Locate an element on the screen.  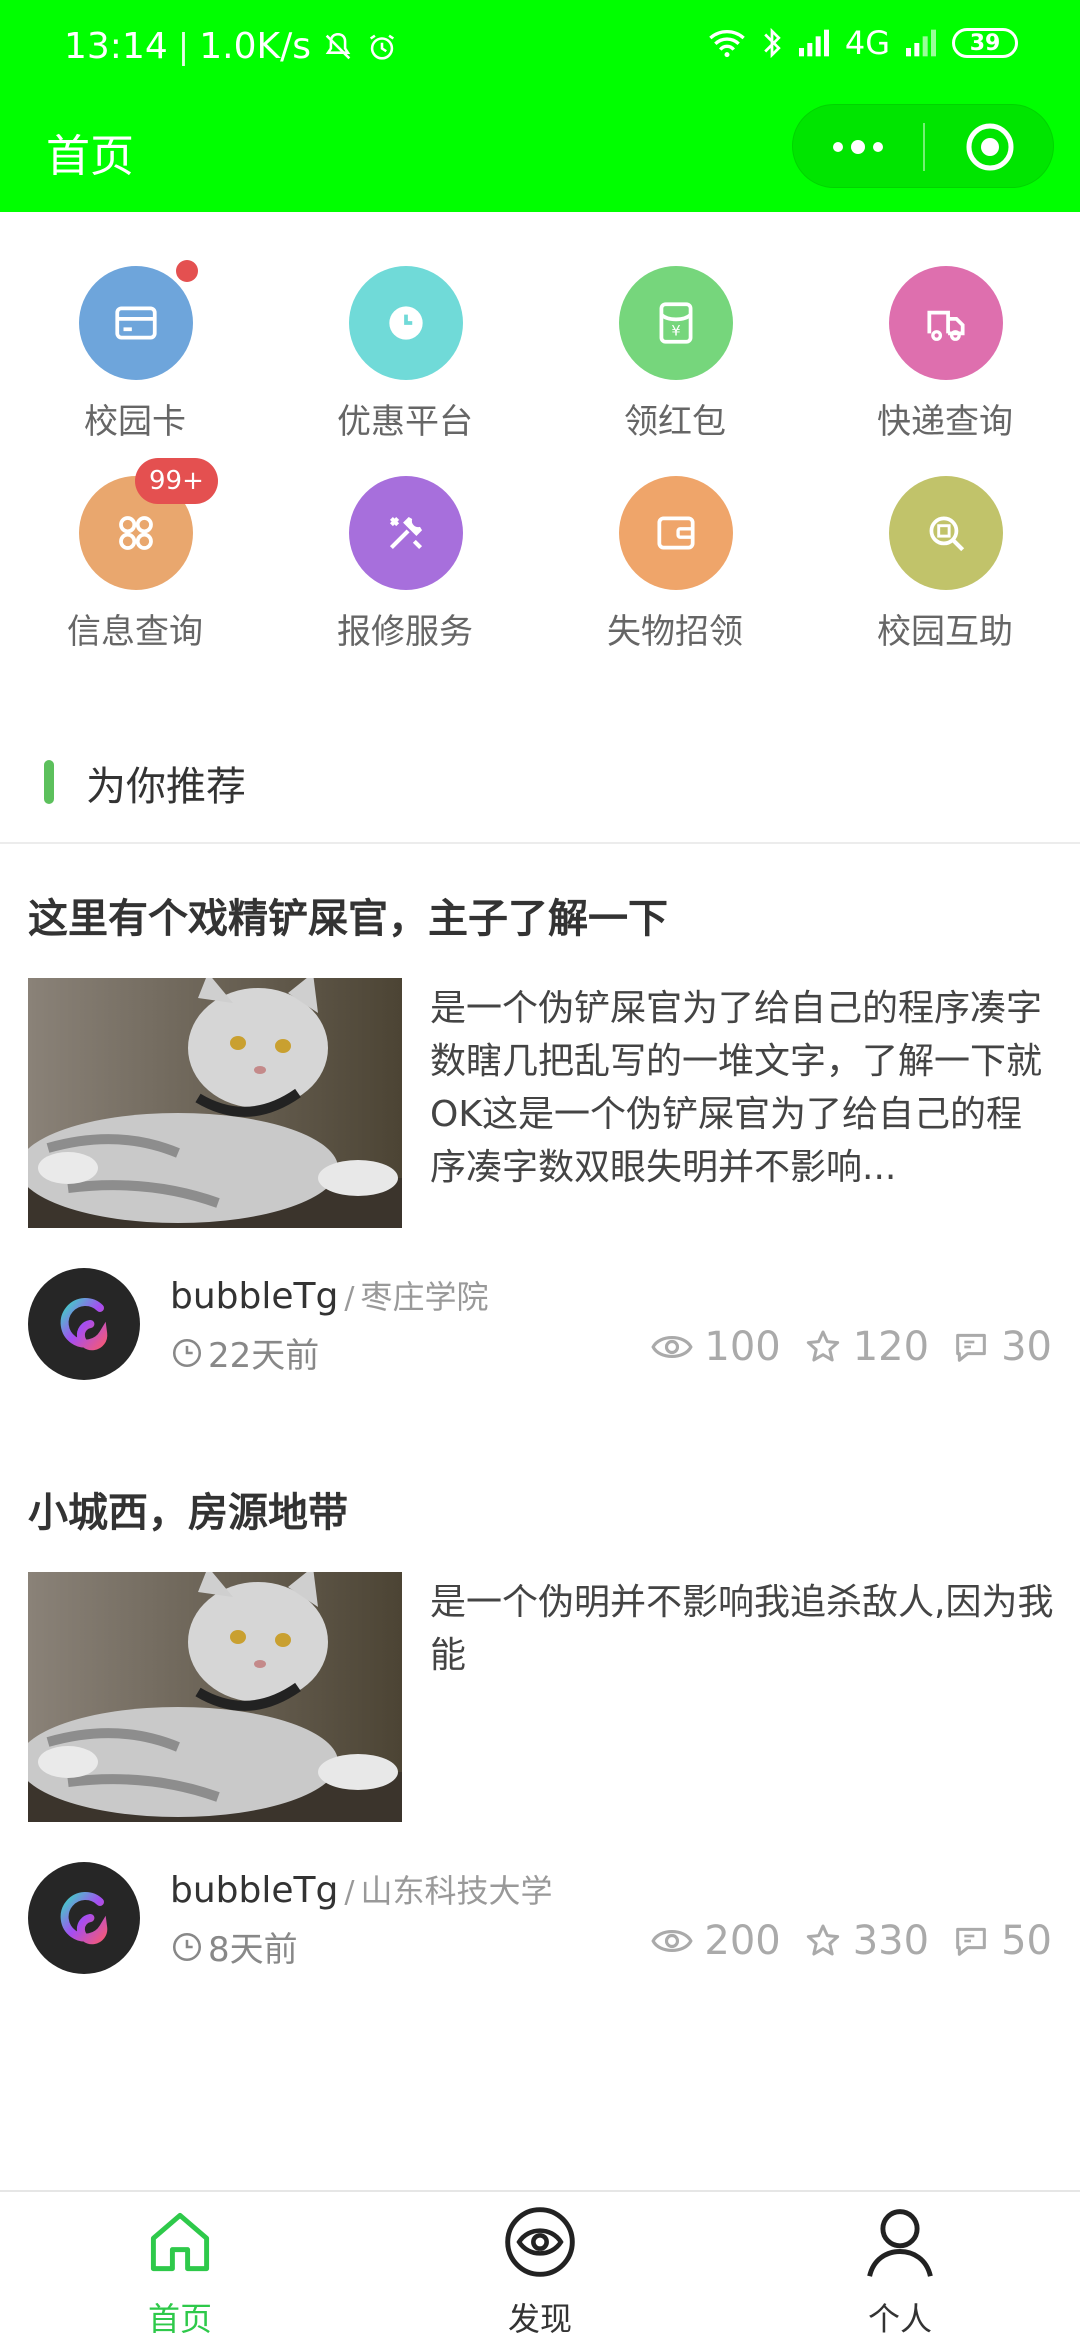
grid-label: 领红包 is located at coordinates (675, 422).